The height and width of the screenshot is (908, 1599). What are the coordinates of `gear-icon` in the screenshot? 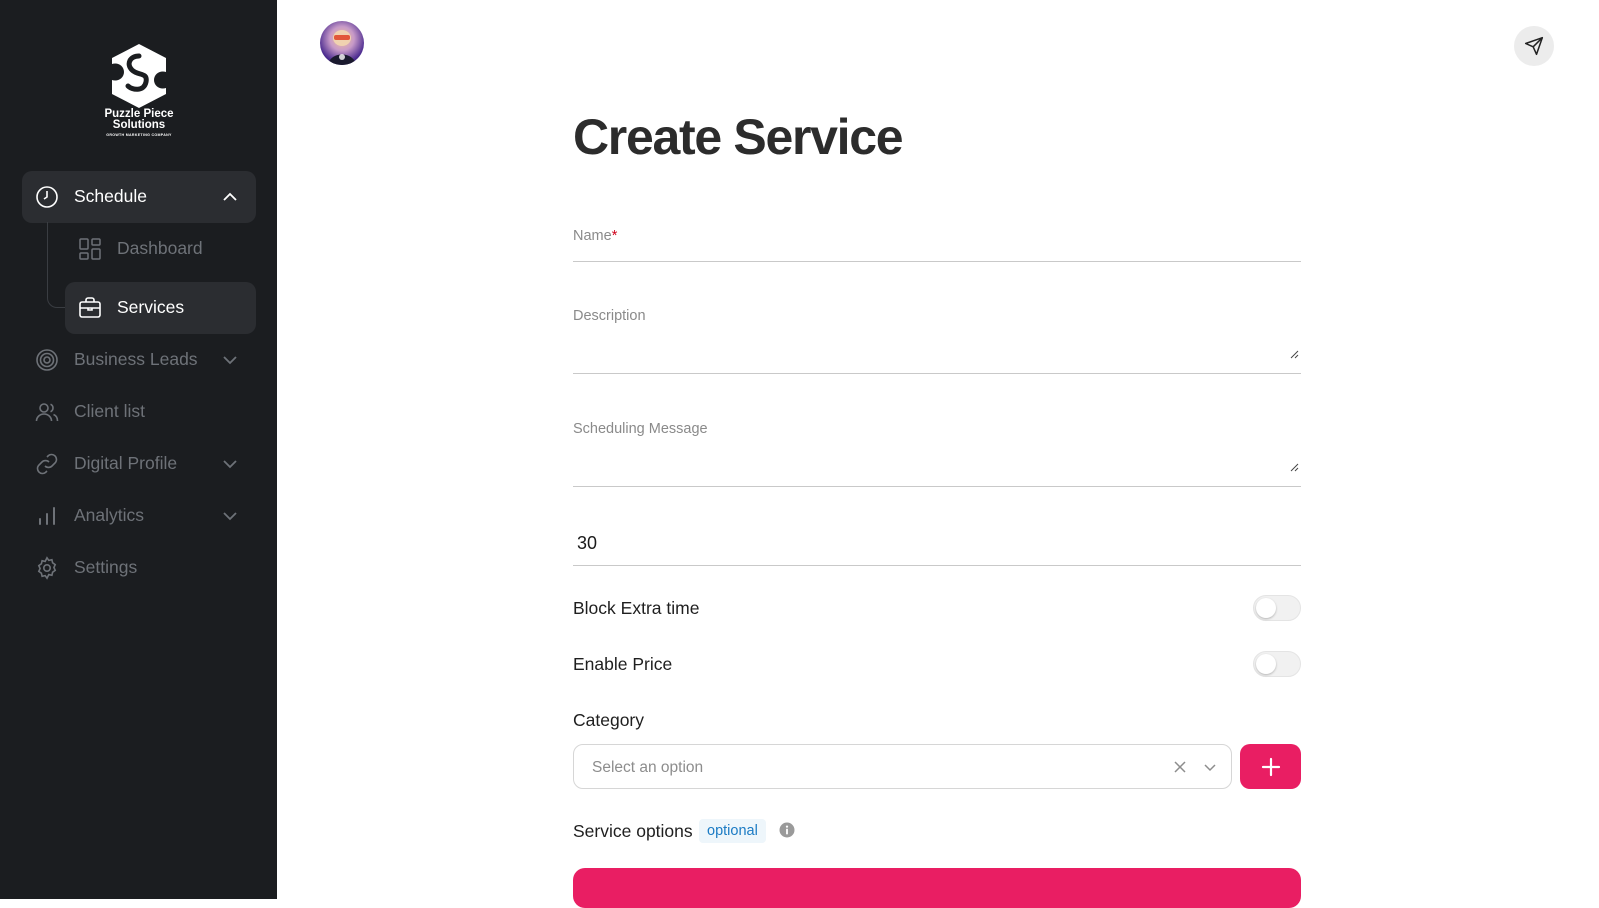 It's located at (47, 568).